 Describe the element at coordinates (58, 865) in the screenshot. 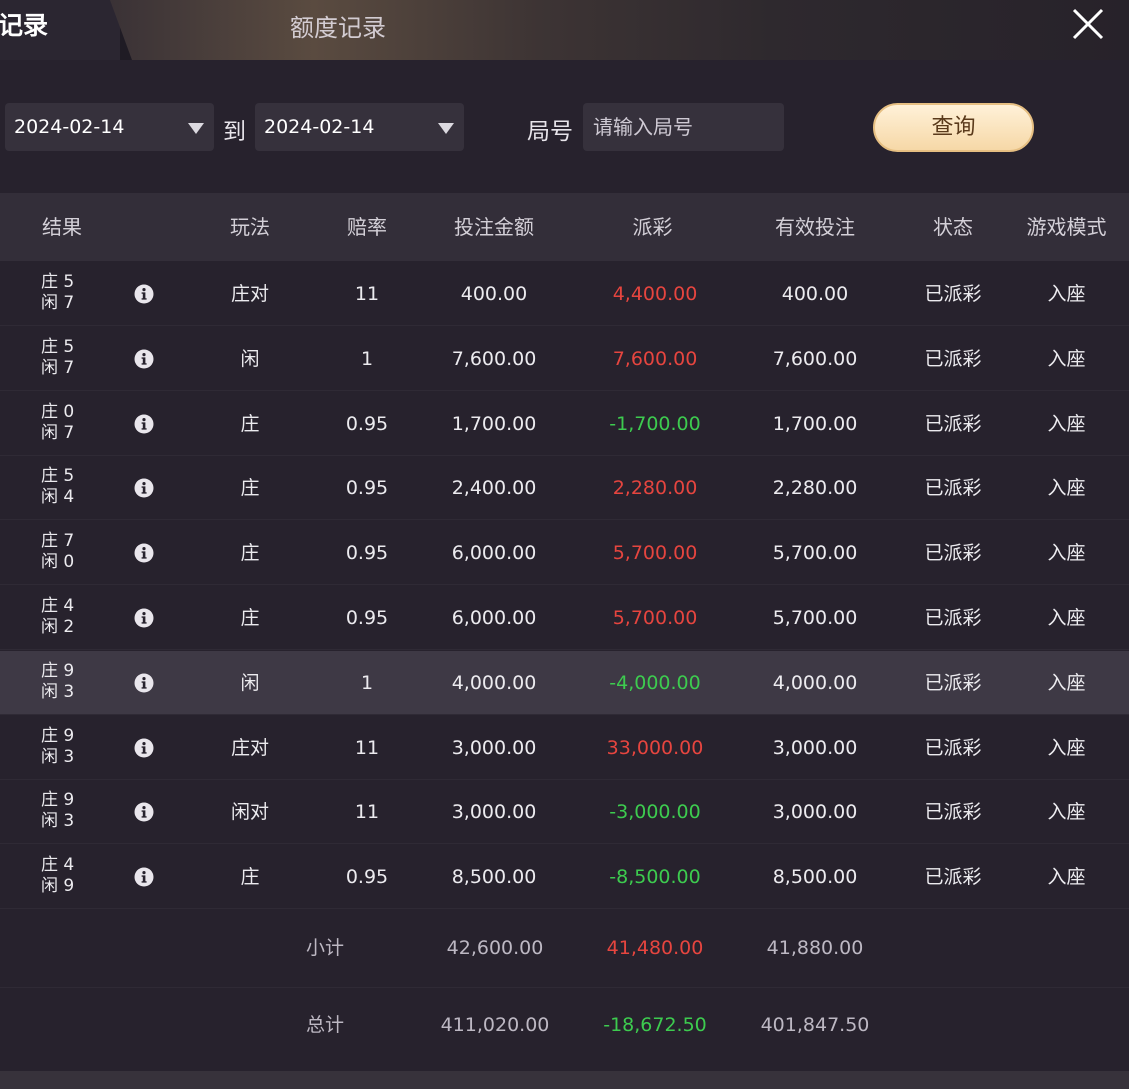

I see `result-banker: 庄 4` at that location.